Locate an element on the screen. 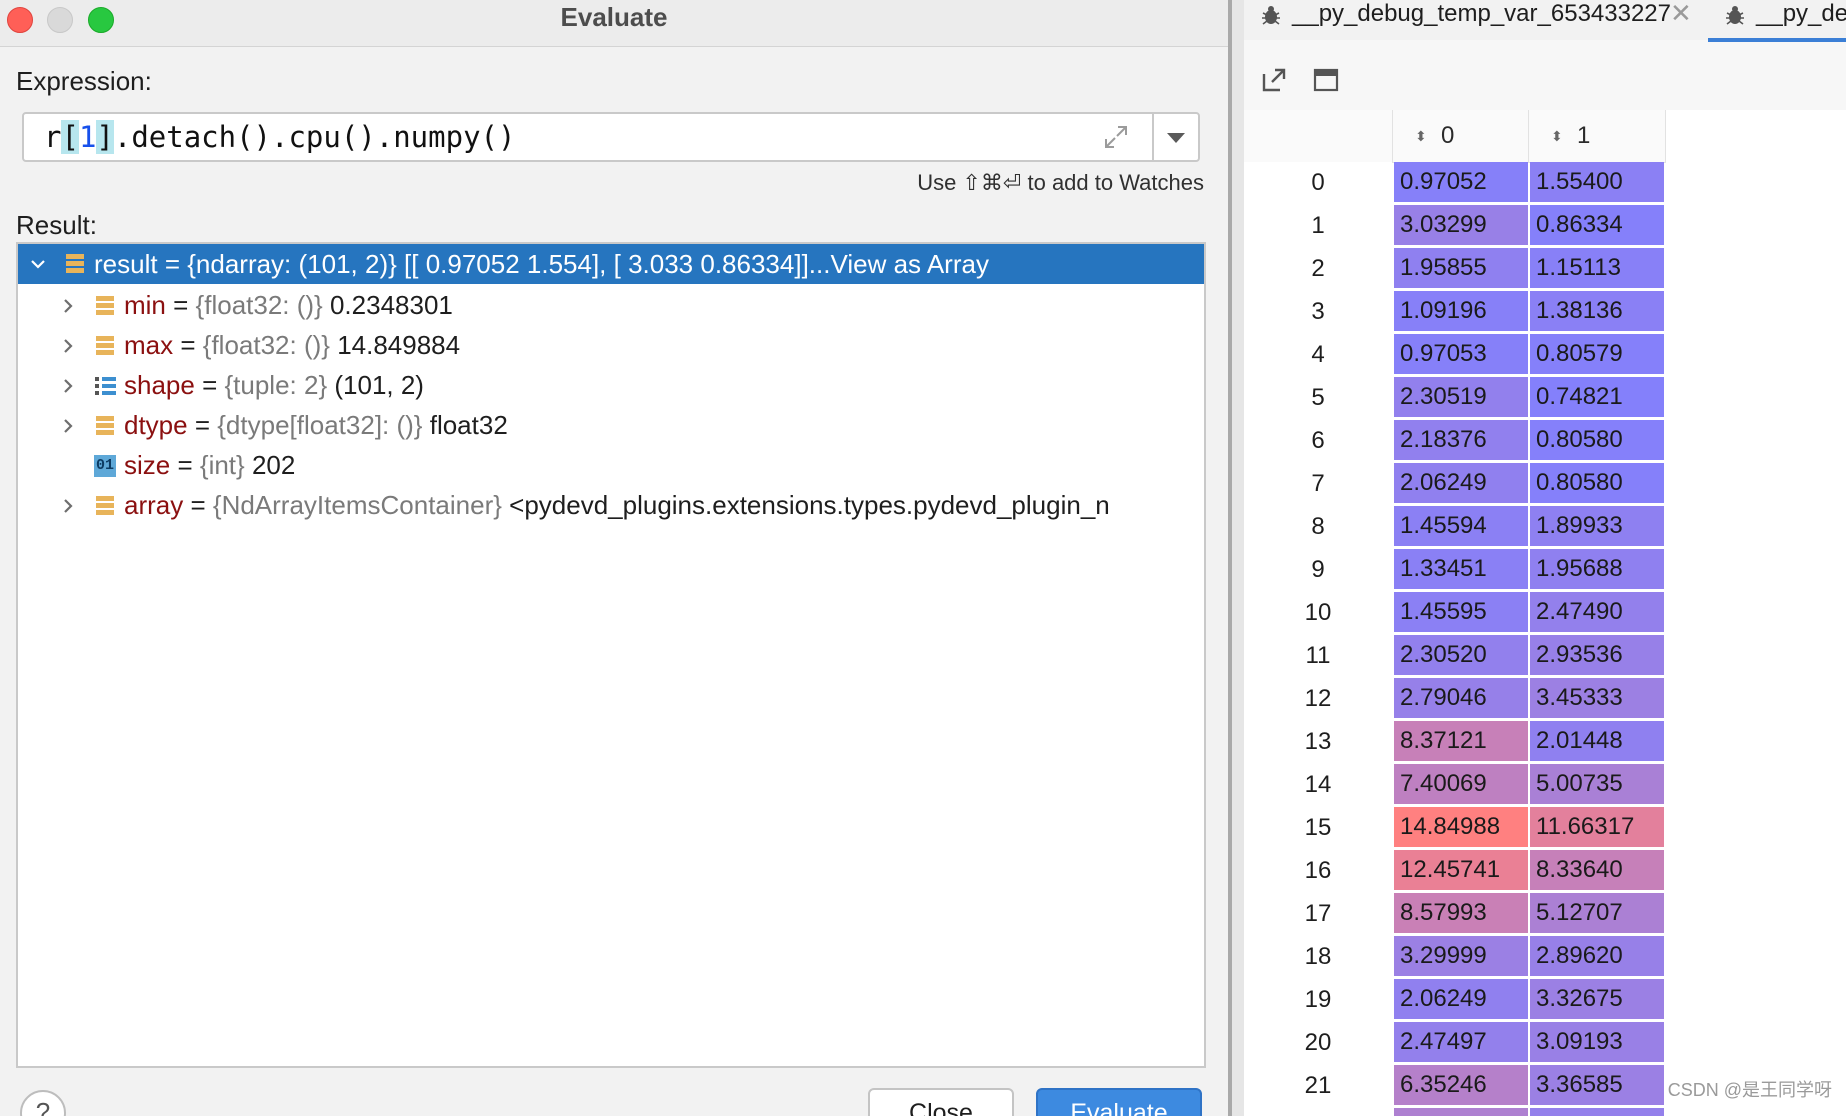 The image size is (1846, 1116). grid-row: 15 14.84988 11.66317 is located at coordinates (1455, 829).